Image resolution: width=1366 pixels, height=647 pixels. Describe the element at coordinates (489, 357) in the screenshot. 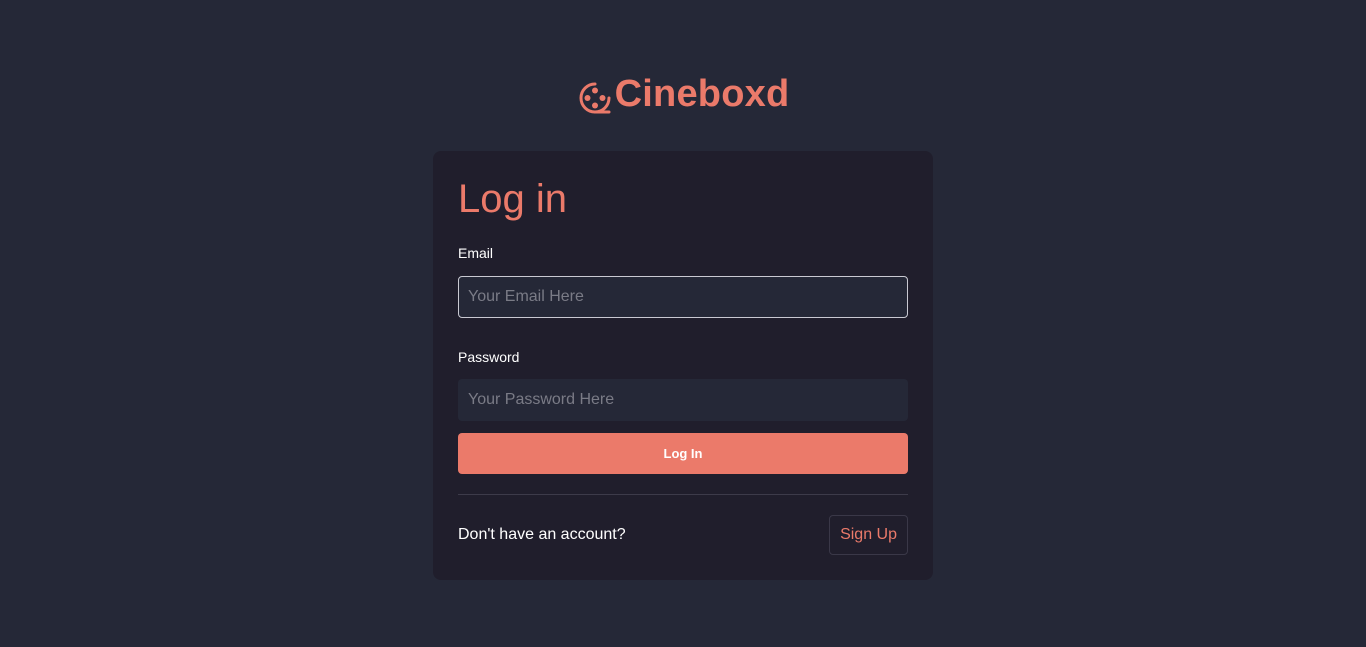

I see `password-label: Password` at that location.